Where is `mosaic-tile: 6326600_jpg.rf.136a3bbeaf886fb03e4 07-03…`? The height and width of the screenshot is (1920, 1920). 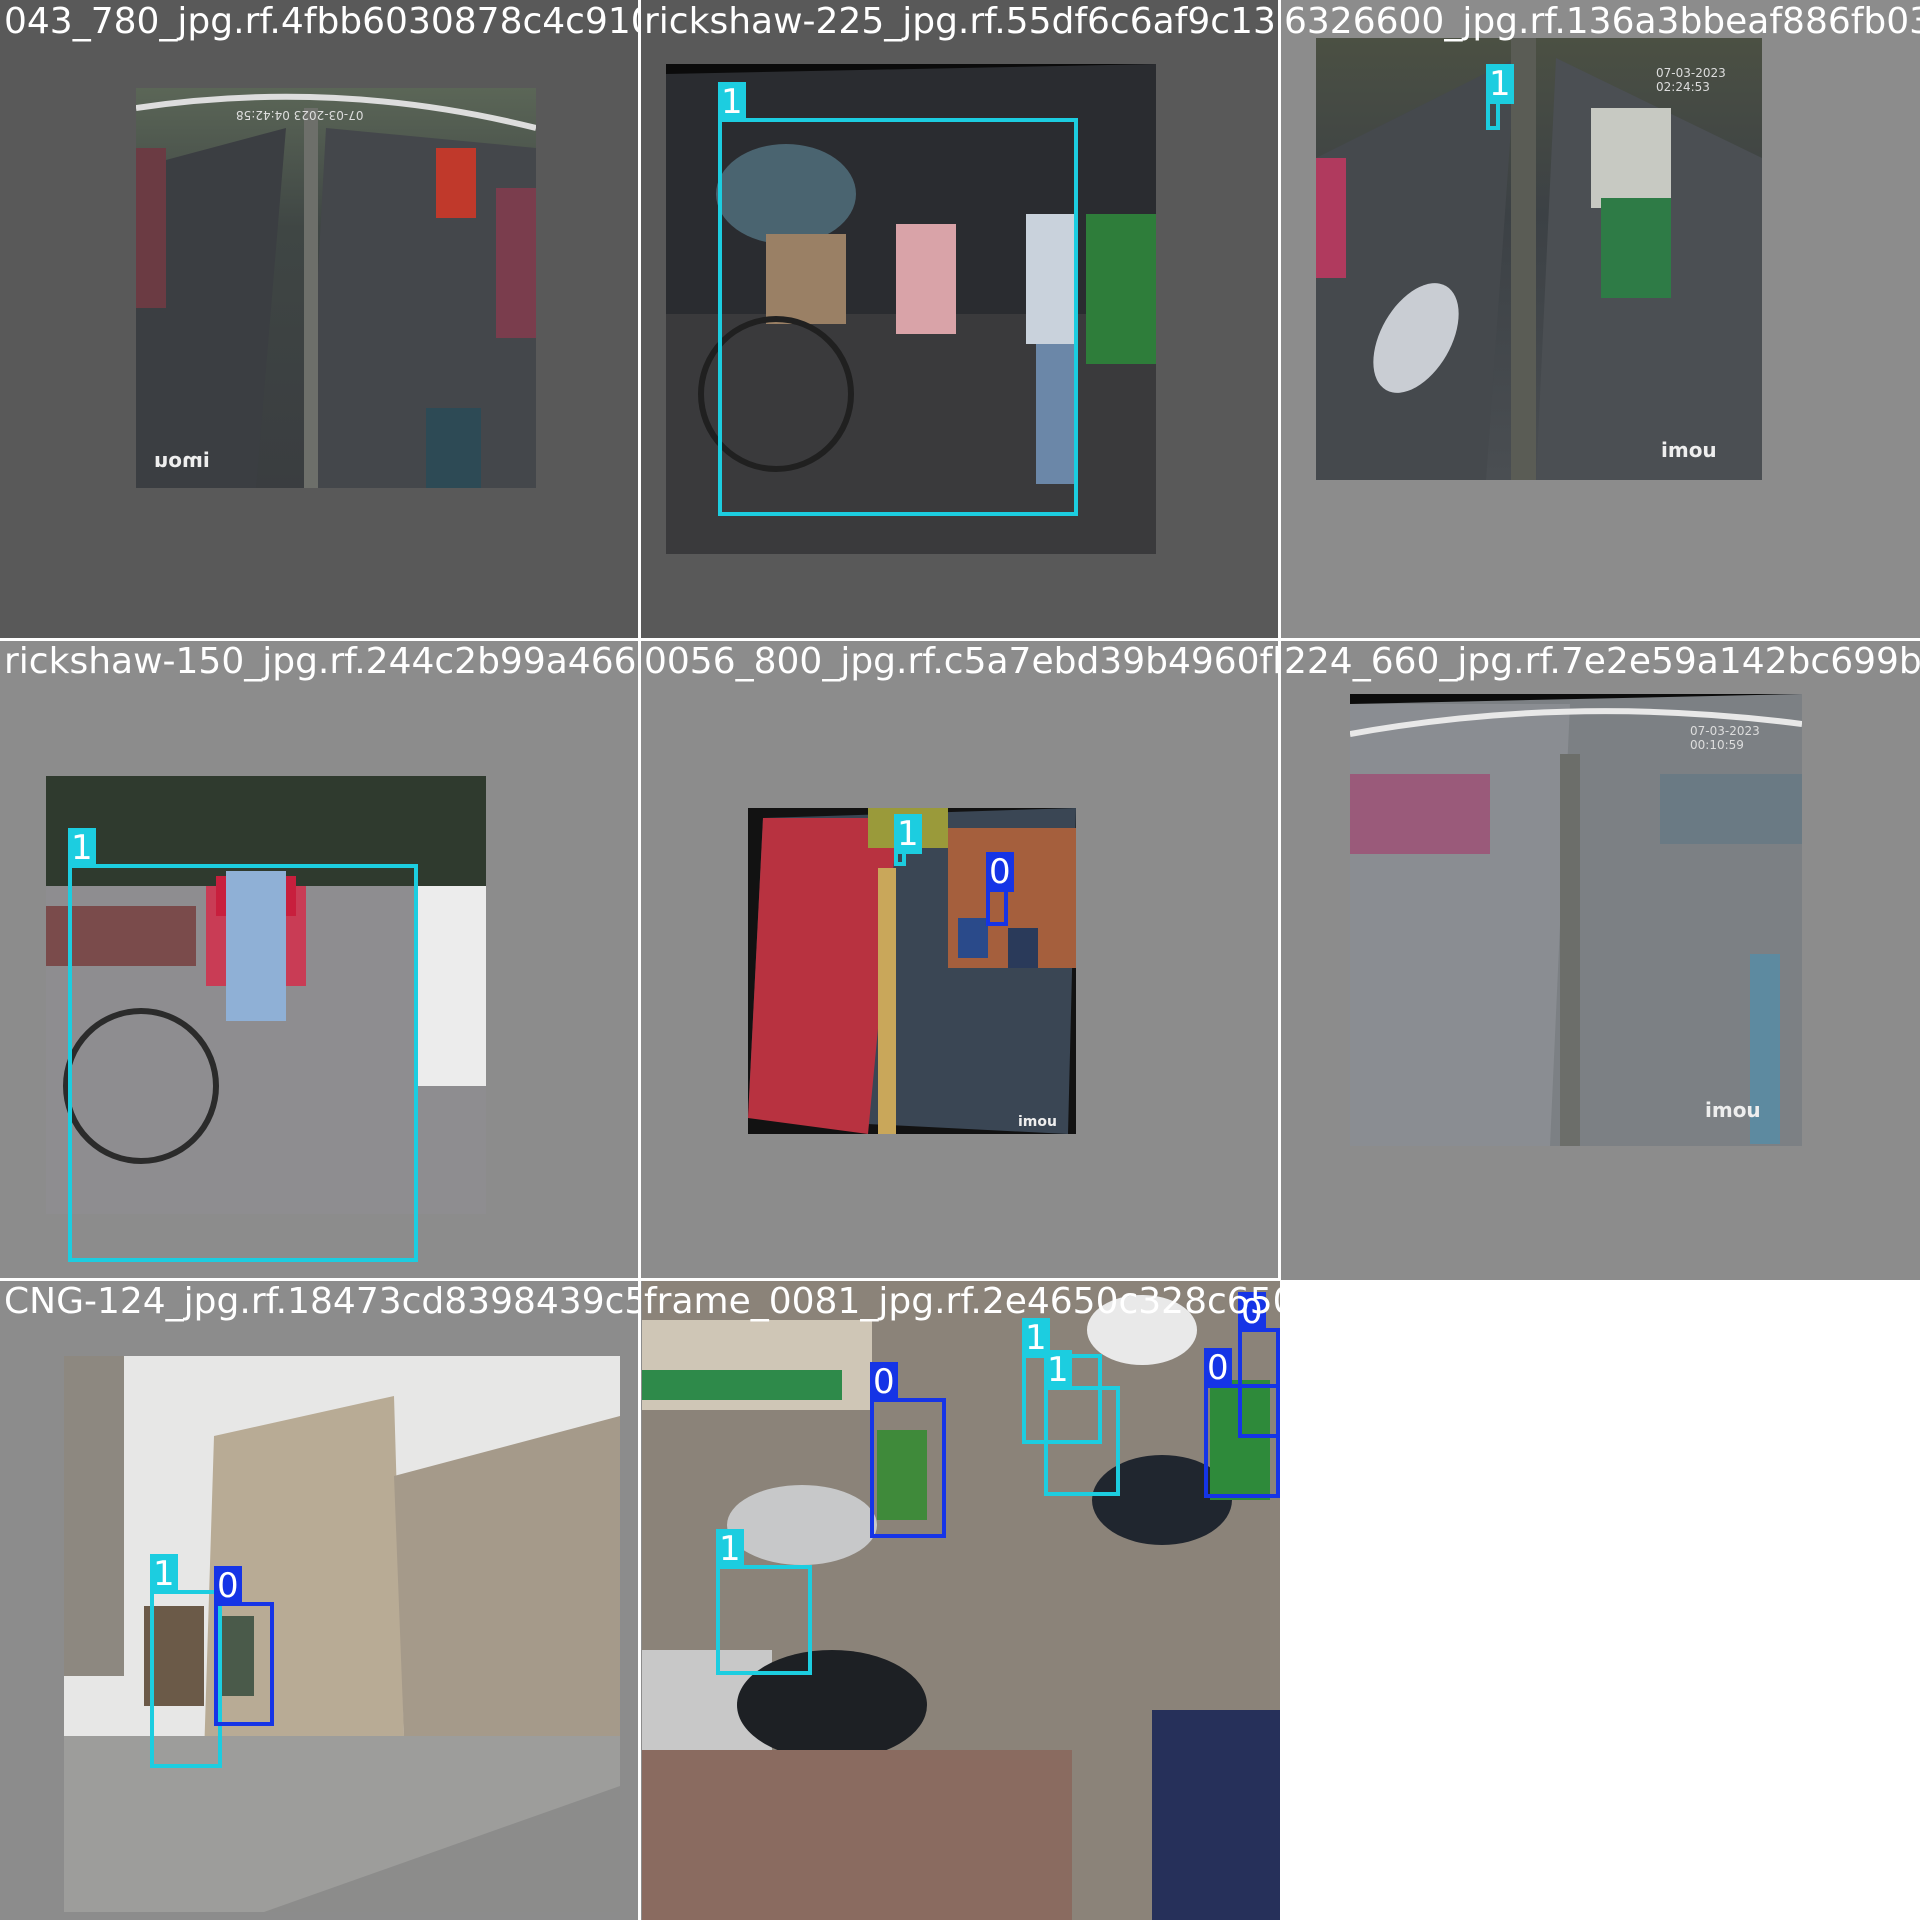 mosaic-tile: 6326600_jpg.rf.136a3bbeaf886fb03e4 07-03… is located at coordinates (1600, 320).